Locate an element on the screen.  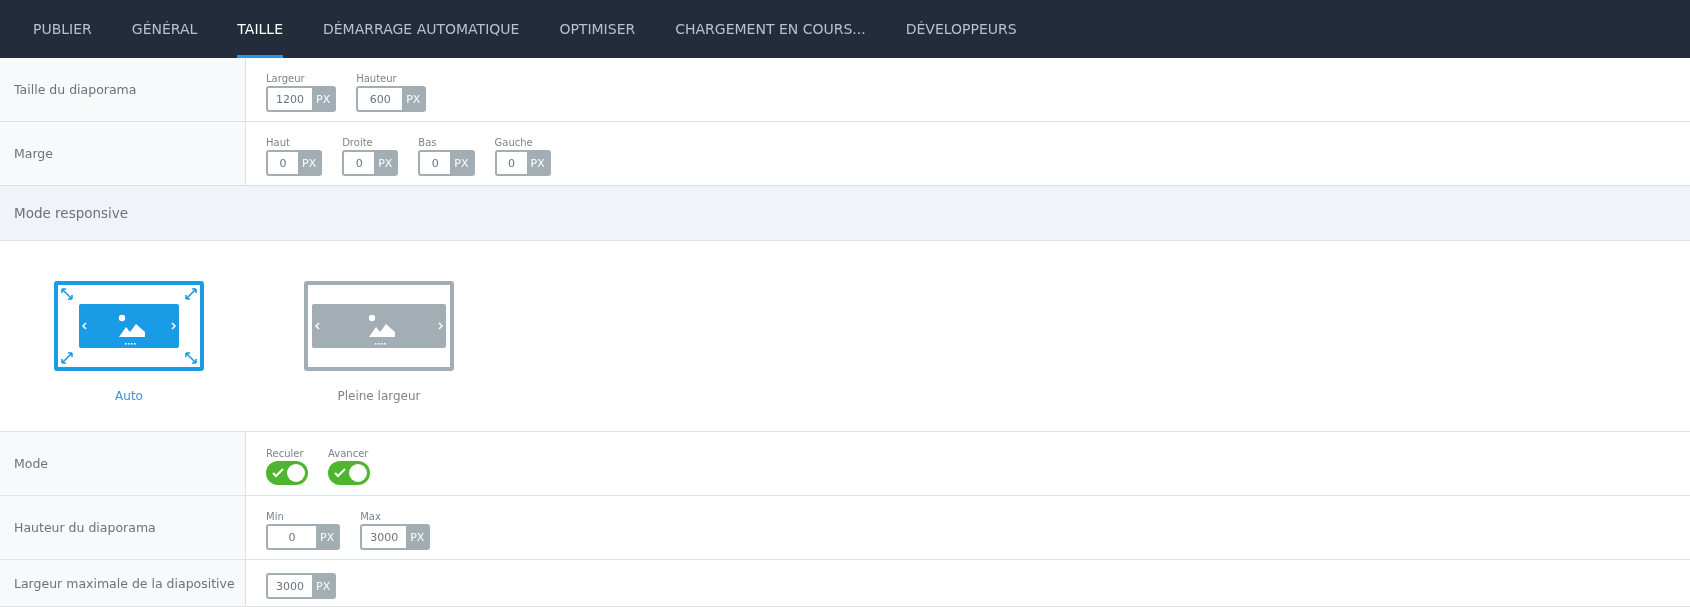
toggle-label: Avancer is located at coordinates (349, 453).